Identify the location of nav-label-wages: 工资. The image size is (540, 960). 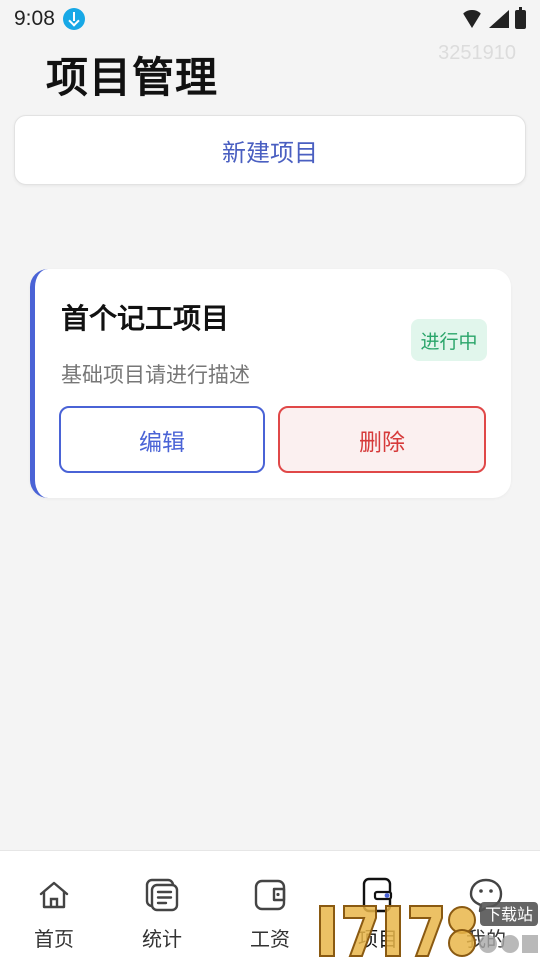
(270, 939).